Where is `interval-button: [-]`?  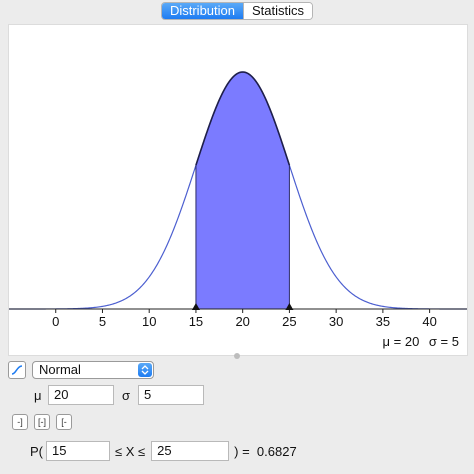 interval-button: [-] is located at coordinates (42, 422).